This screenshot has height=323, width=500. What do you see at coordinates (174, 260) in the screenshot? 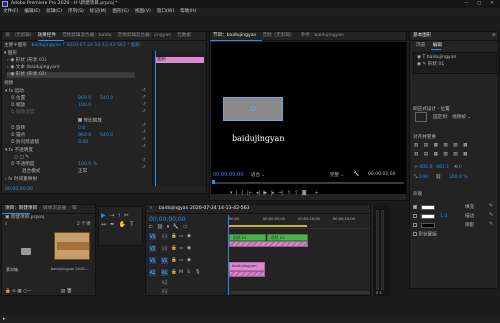
I see `v1-lock-icon: 🔒` at bounding box center [174, 260].